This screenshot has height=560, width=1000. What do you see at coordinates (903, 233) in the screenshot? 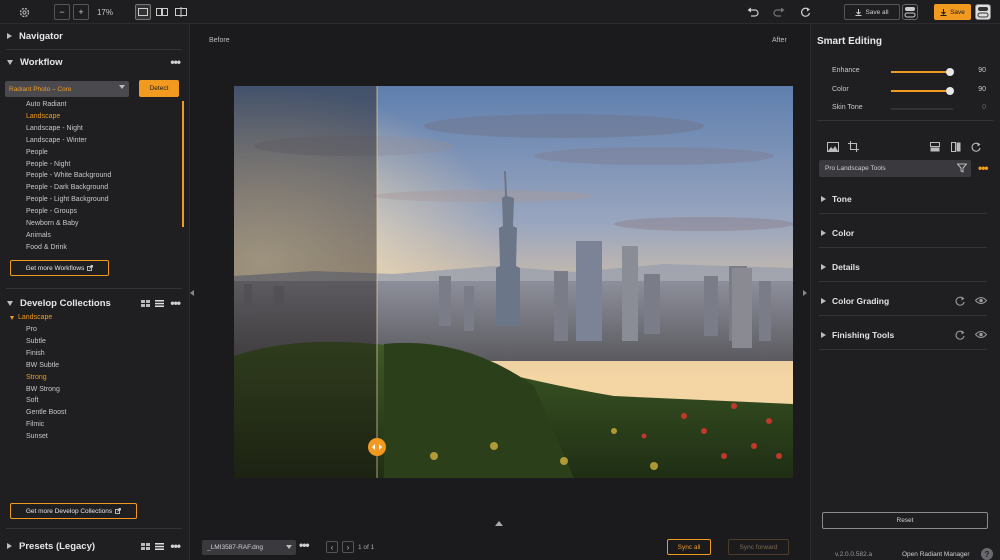
I see `tool-section-header: Color` at bounding box center [903, 233].